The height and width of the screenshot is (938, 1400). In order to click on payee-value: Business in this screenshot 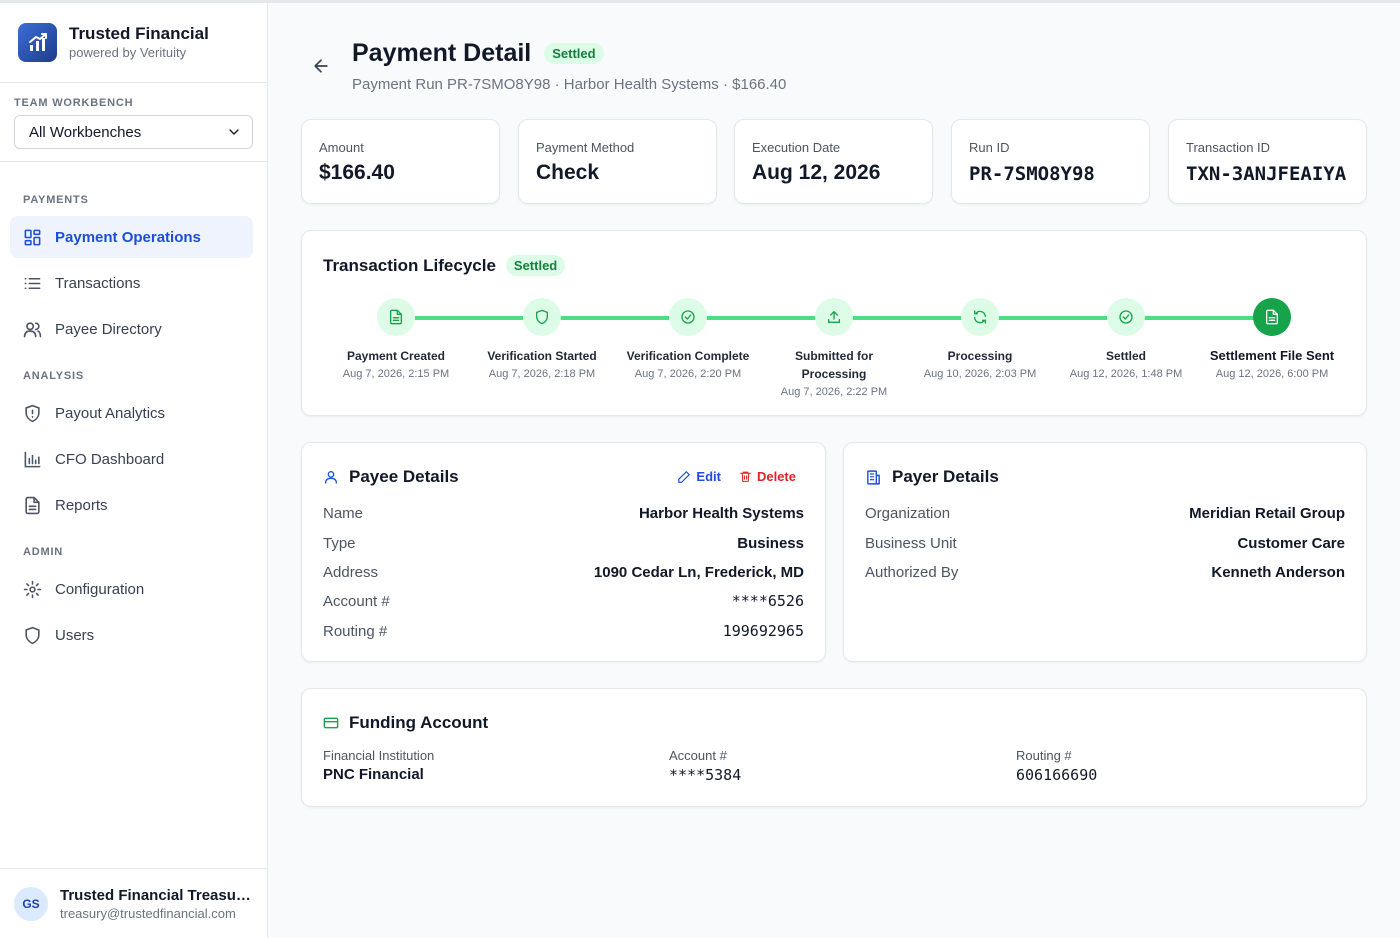, I will do `click(770, 543)`.